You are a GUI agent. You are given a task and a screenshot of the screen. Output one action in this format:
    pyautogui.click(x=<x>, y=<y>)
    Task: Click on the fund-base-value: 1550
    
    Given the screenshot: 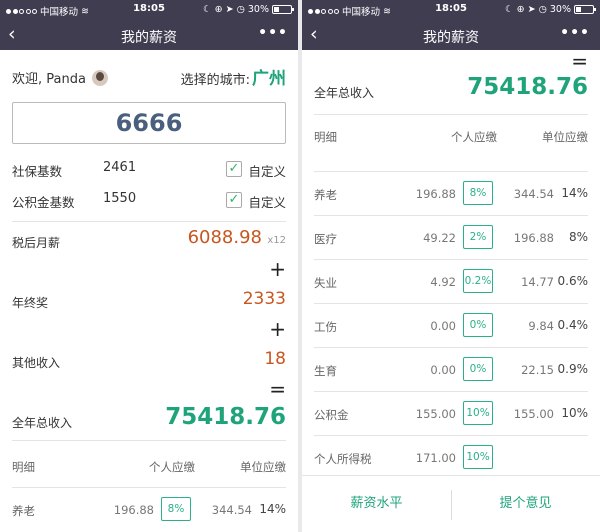 What is the action you would take?
    pyautogui.click(x=119, y=198)
    